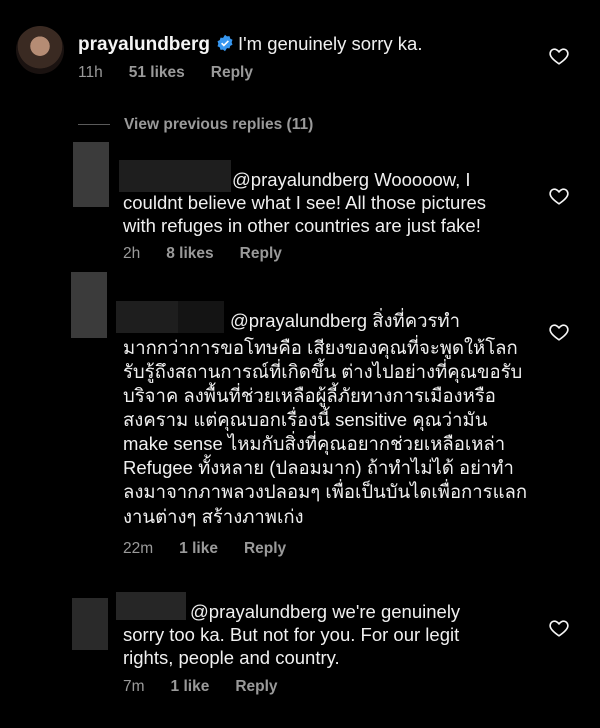 The image size is (600, 728). I want to click on view-previous-replies: View previous replies (11), so click(218, 125).